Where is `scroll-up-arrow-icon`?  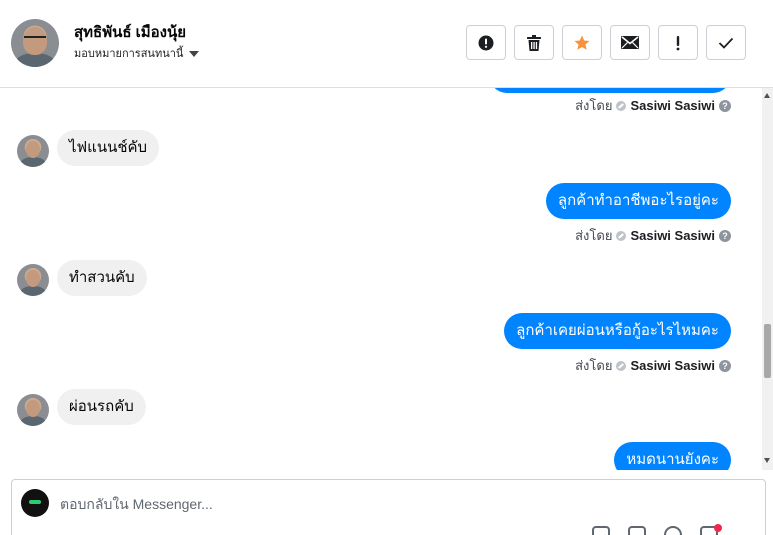 scroll-up-arrow-icon is located at coordinates (767, 95).